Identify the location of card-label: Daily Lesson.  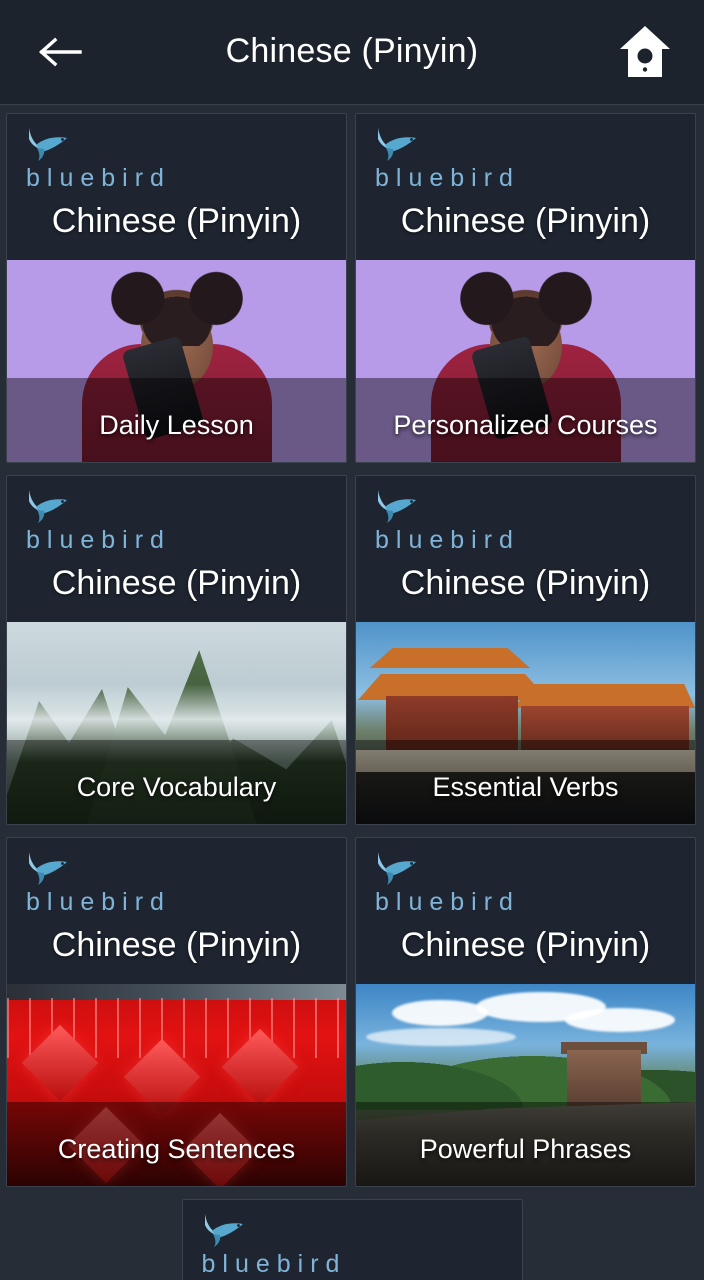
(176, 425).